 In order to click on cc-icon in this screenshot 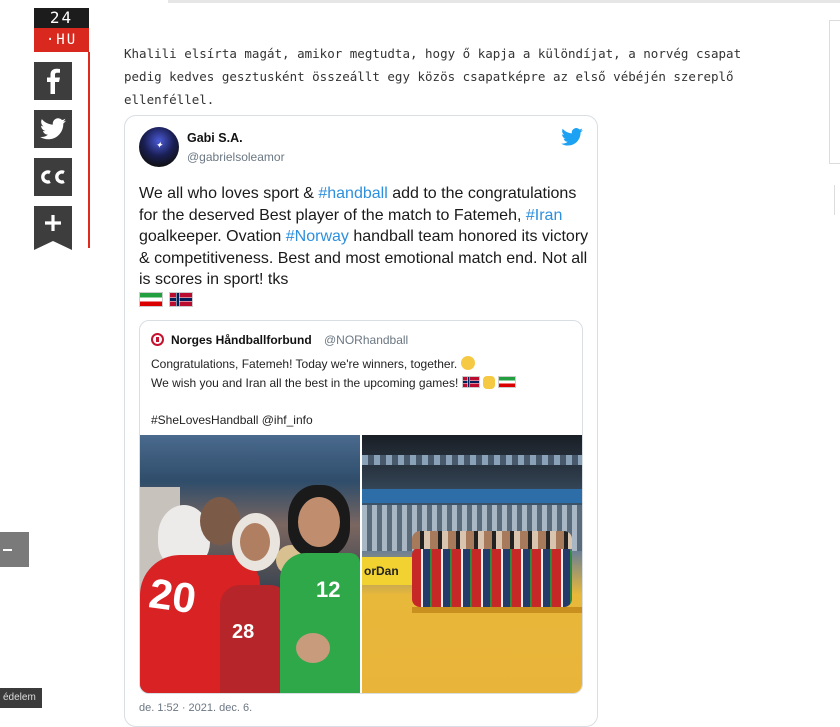, I will do `click(53, 177)`.